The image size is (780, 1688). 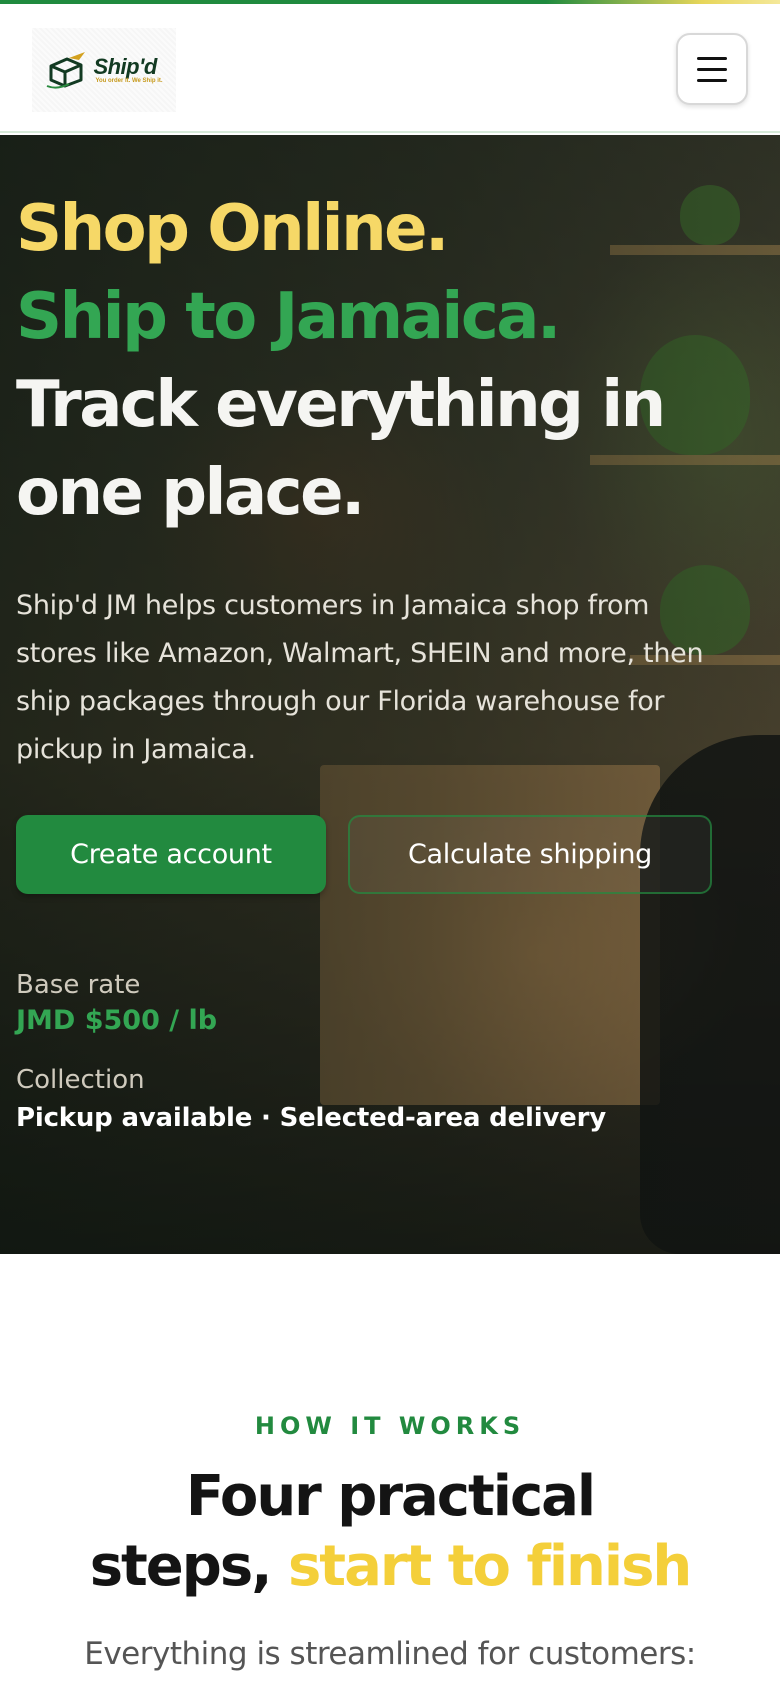 What do you see at coordinates (125, 66) in the screenshot?
I see `logo-wordmark: Ship'd` at bounding box center [125, 66].